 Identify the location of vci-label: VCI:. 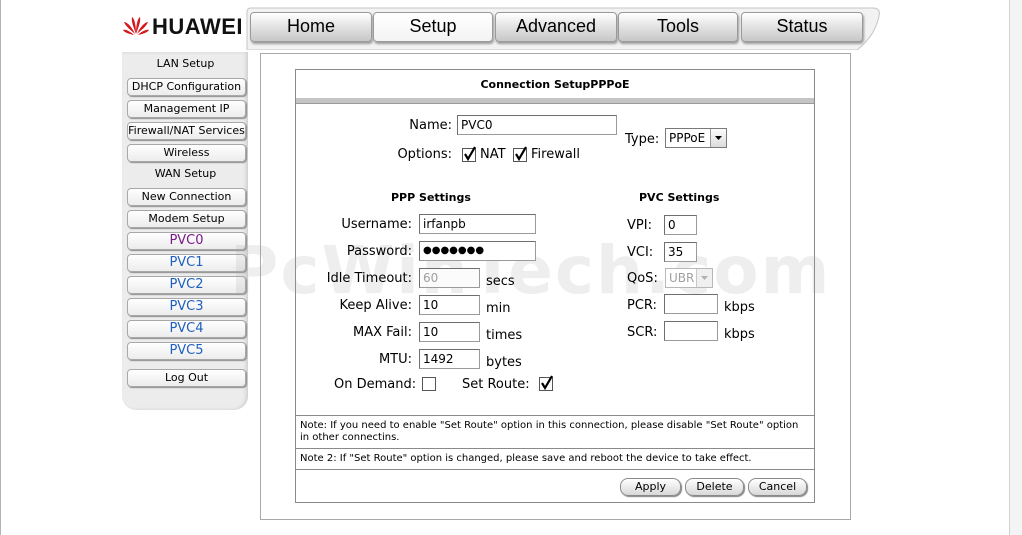
(640, 252).